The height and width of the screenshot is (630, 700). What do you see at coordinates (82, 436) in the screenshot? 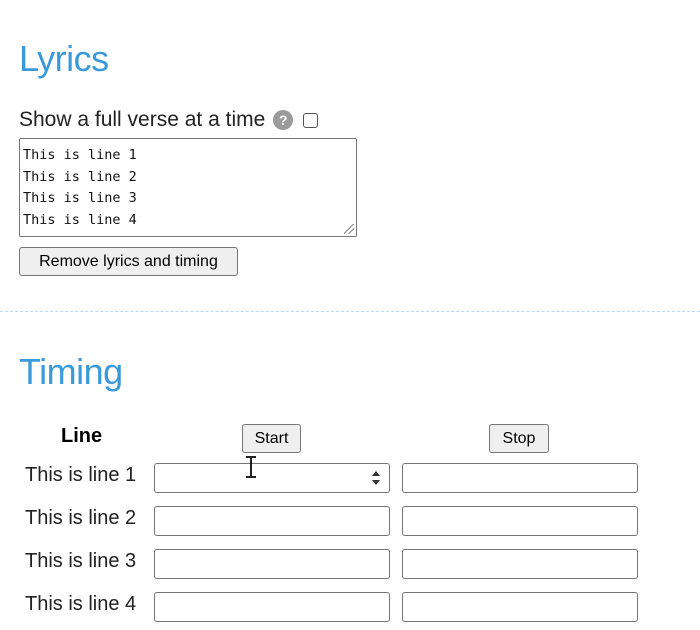
I see `line-column-header: Line` at bounding box center [82, 436].